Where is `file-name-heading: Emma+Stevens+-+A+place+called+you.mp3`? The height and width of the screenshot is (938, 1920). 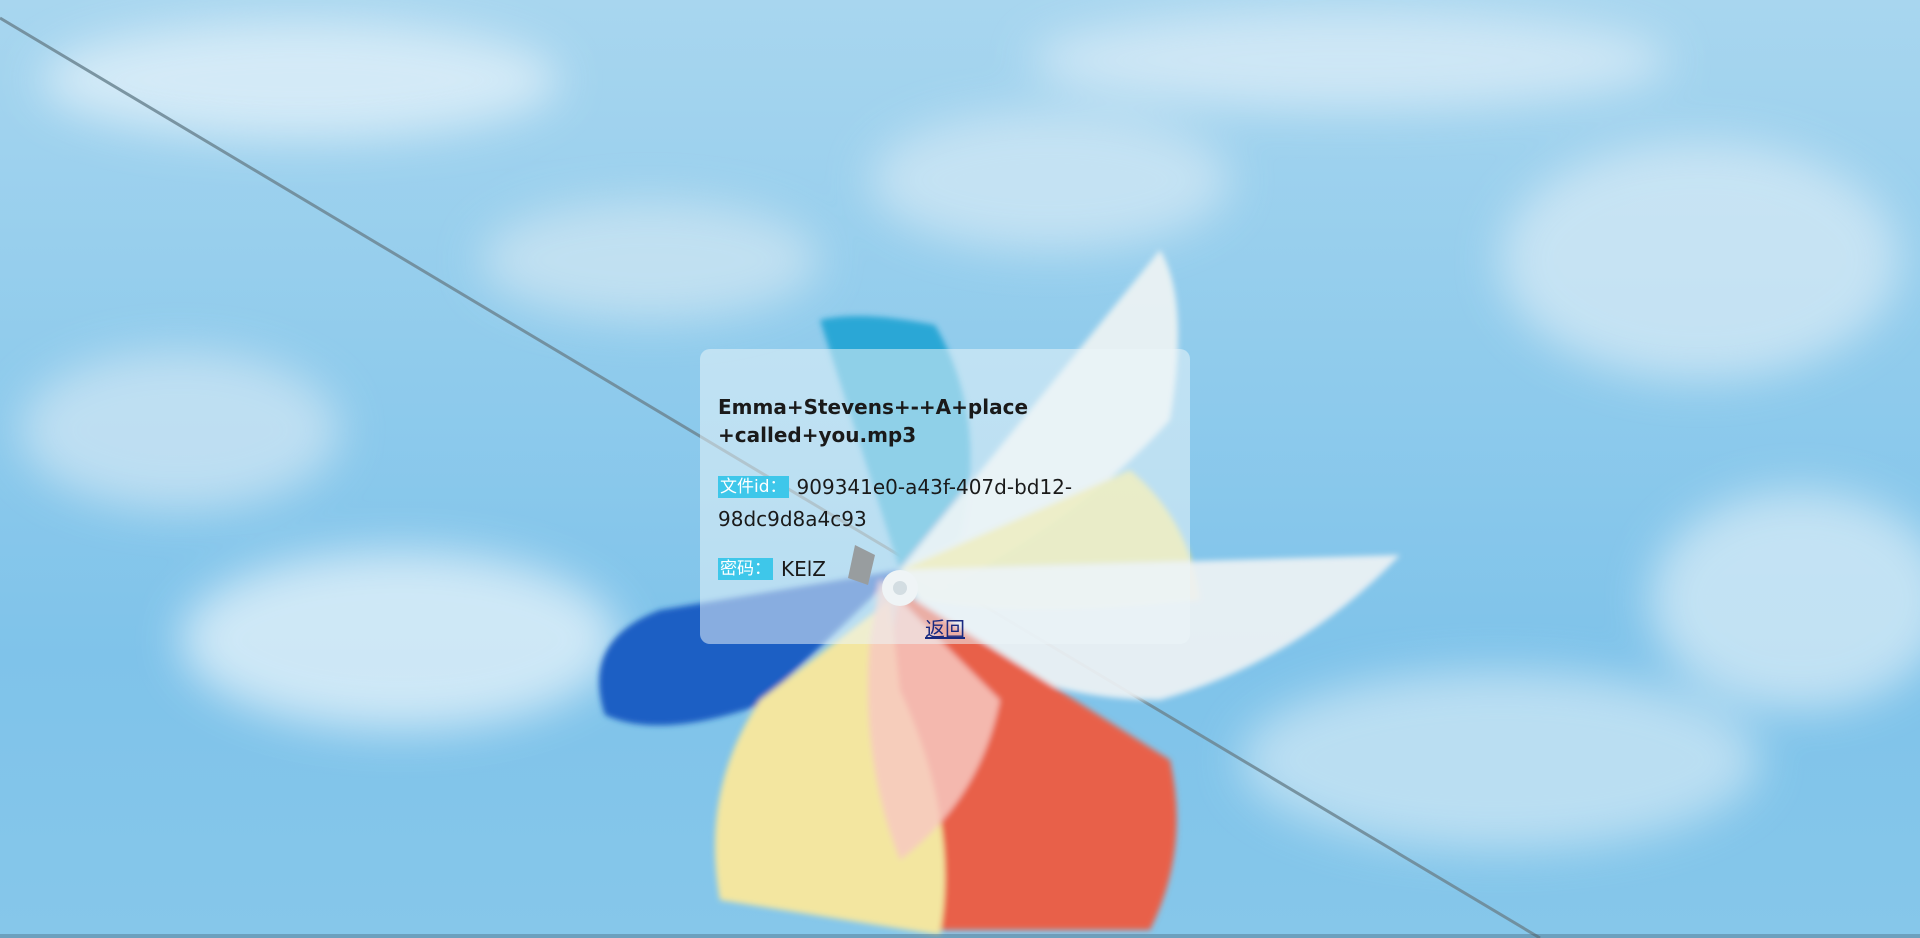
file-name-heading: Emma+Stevens+-+A+place+called+you.mp3 is located at coordinates (873, 421).